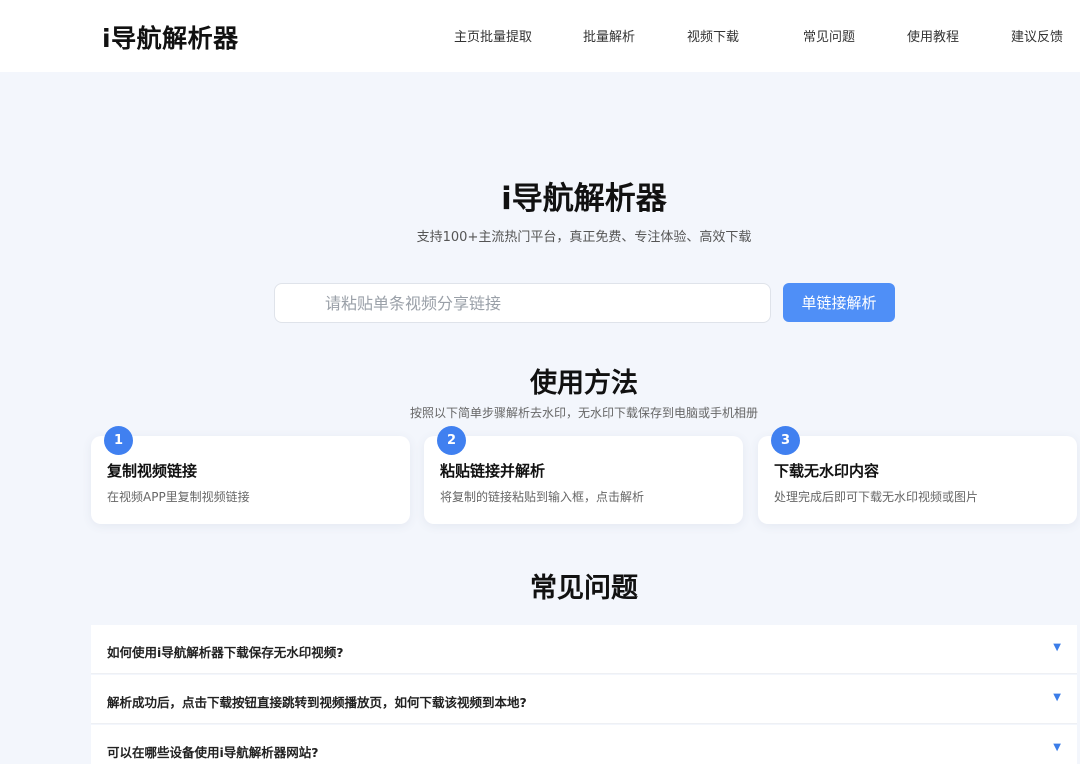 The image size is (1080, 764). What do you see at coordinates (785, 440) in the screenshot?
I see `step-number-badge: 3` at bounding box center [785, 440].